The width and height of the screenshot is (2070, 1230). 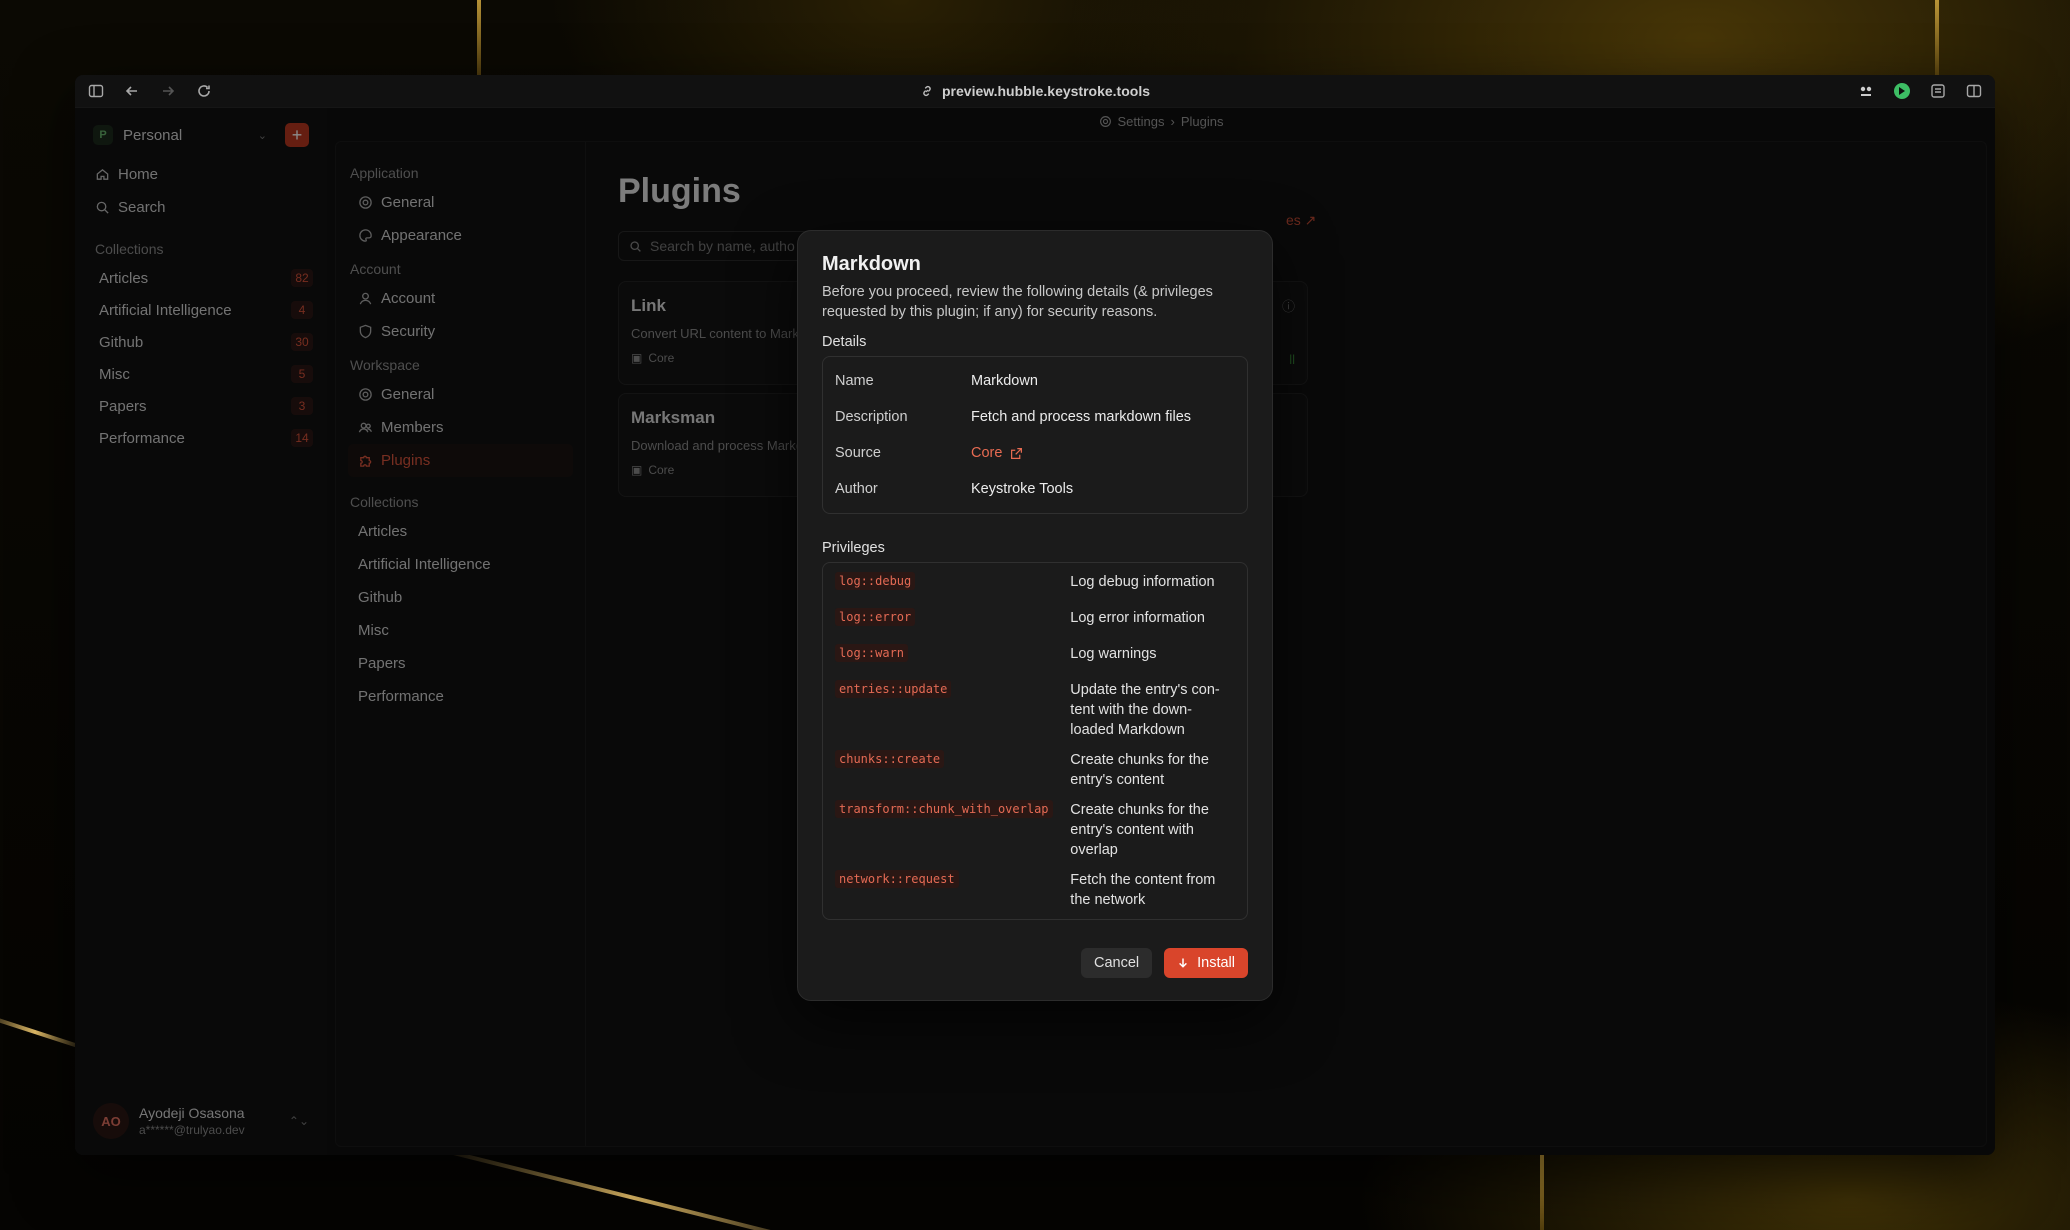 What do you see at coordinates (1142, 582) in the screenshot?
I see `privilege-desc: Log debug information` at bounding box center [1142, 582].